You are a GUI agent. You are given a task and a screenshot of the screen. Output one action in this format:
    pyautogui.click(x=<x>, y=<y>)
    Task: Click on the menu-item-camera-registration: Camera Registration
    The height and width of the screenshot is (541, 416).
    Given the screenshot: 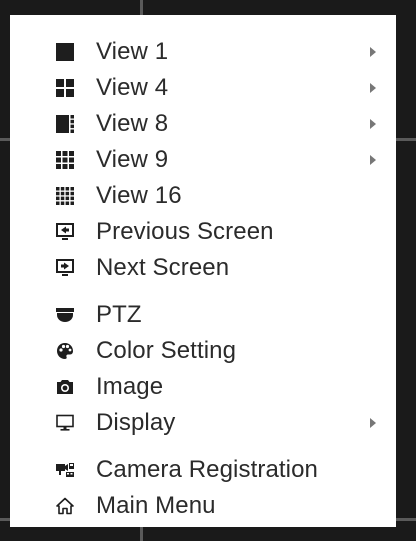 What is the action you would take?
    pyautogui.click(x=203, y=470)
    